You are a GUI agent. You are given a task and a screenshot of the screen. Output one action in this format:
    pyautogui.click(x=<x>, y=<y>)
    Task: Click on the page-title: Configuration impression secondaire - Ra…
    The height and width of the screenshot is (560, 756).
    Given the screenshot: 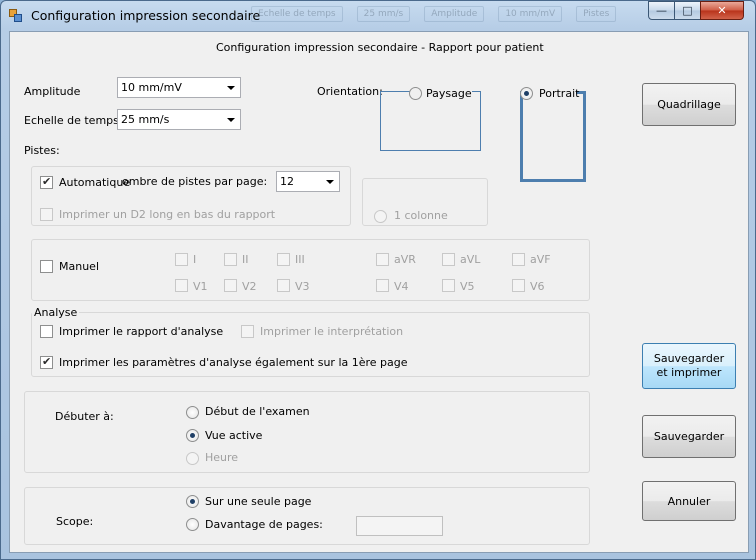 What is the action you would take?
    pyautogui.click(x=380, y=47)
    